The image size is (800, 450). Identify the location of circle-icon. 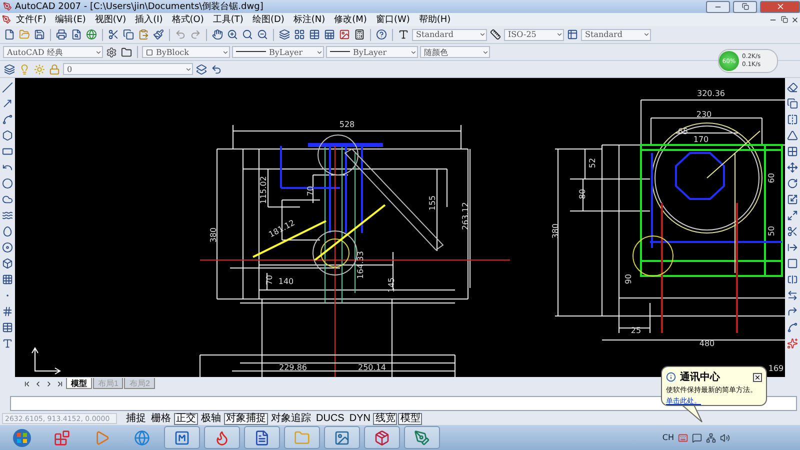
(7, 183).